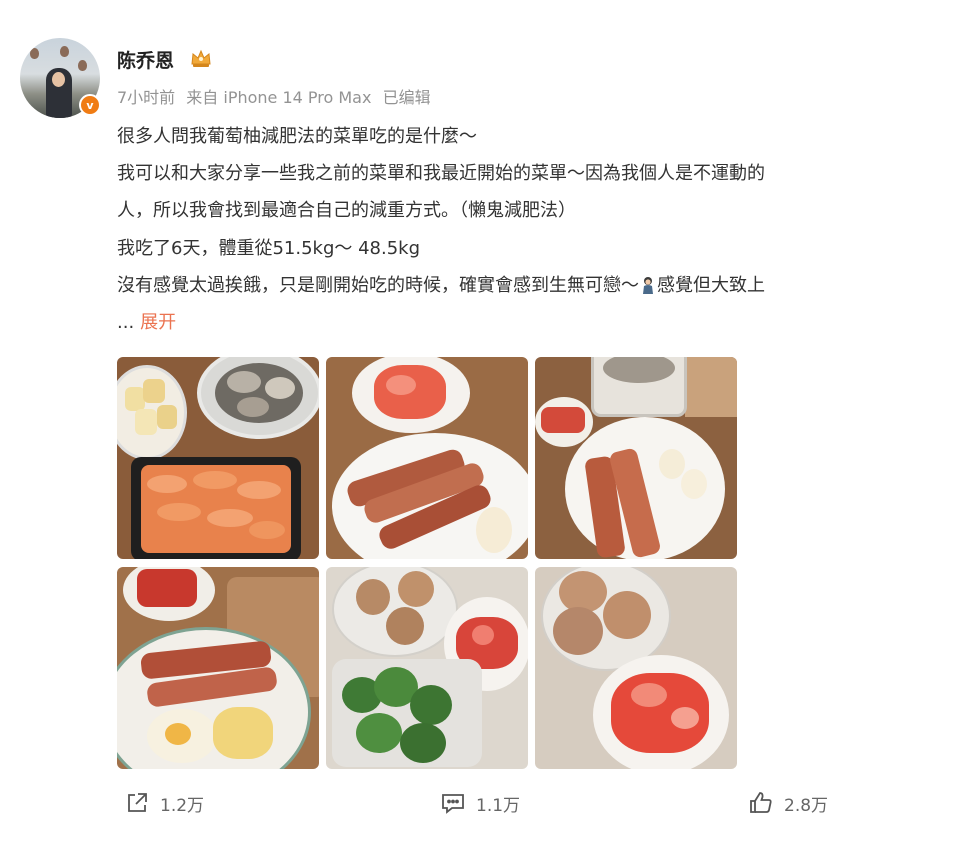 This screenshot has height=842, width=970. I want to click on post-text-line-5-b: 感覺但大致上, so click(711, 285).